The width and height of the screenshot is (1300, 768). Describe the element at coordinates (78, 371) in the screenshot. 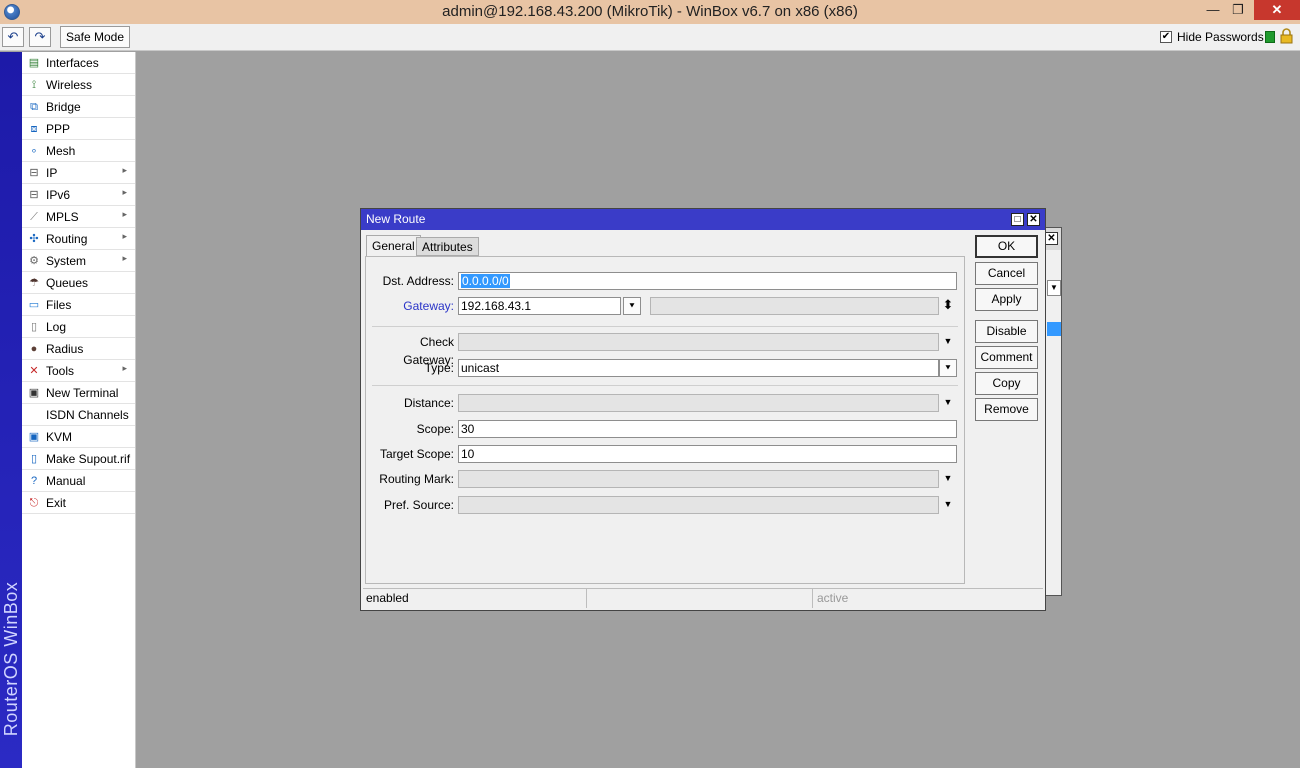

I see `sidebar-item-tools: ✕ Tools ▸` at that location.